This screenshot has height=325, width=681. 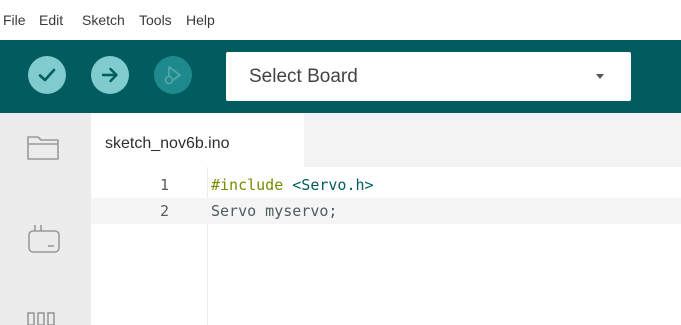 What do you see at coordinates (44, 238) in the screenshot?
I see `boards-icon` at bounding box center [44, 238].